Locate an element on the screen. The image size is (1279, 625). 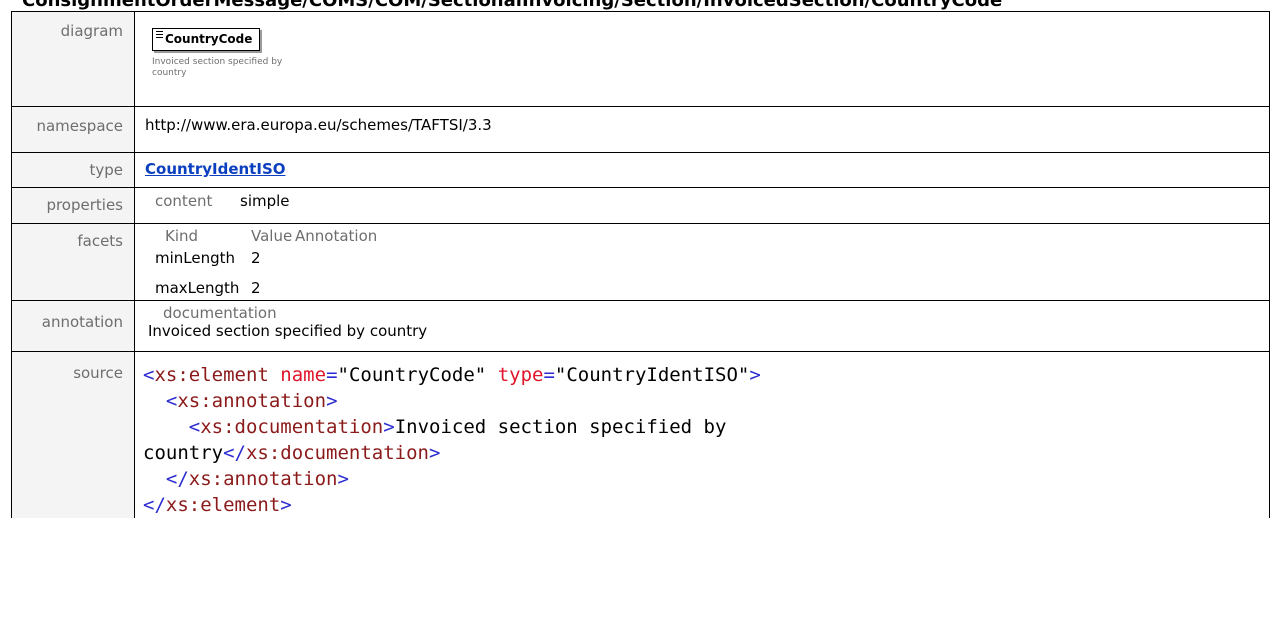
facet-kind: minLength is located at coordinates (195, 258).